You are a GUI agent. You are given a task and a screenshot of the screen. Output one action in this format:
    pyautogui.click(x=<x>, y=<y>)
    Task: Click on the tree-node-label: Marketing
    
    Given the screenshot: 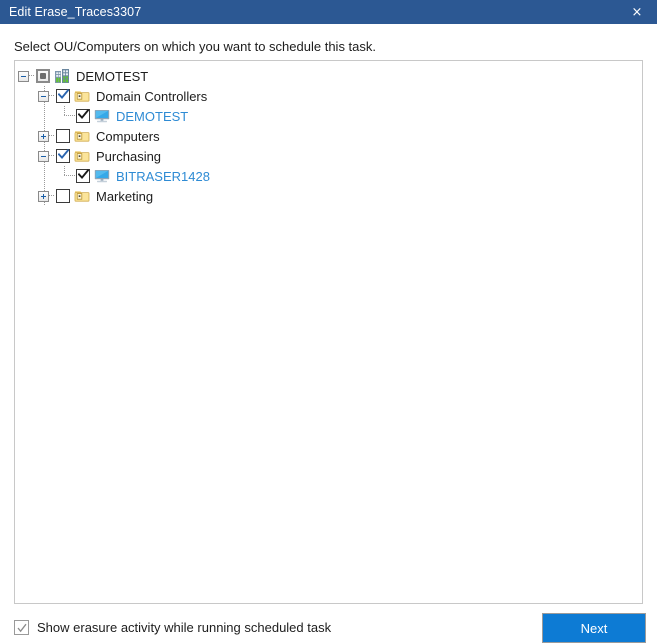 What is the action you would take?
    pyautogui.click(x=125, y=196)
    